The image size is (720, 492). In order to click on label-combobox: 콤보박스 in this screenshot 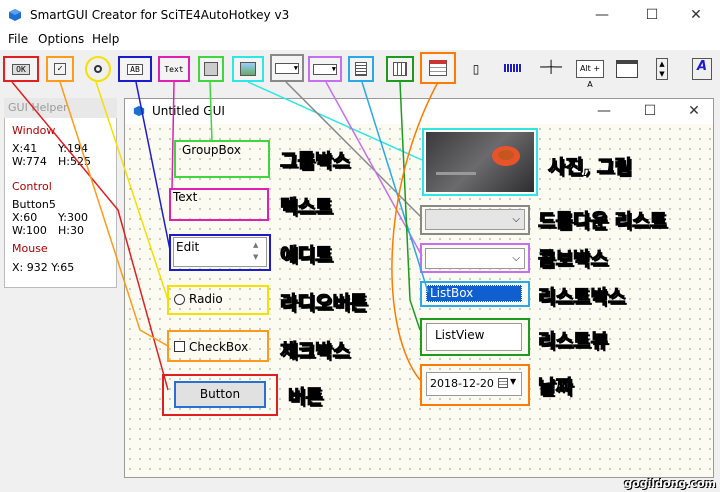, I will do `click(573, 259)`.